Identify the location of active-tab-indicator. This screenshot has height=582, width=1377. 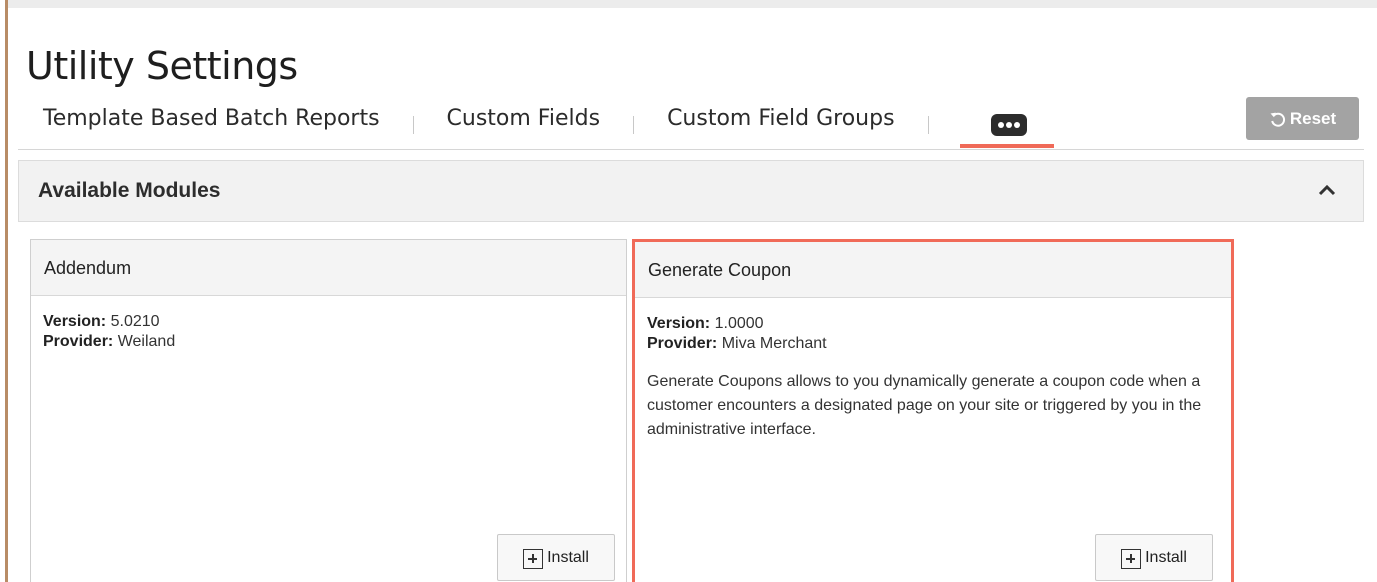
(1006, 146).